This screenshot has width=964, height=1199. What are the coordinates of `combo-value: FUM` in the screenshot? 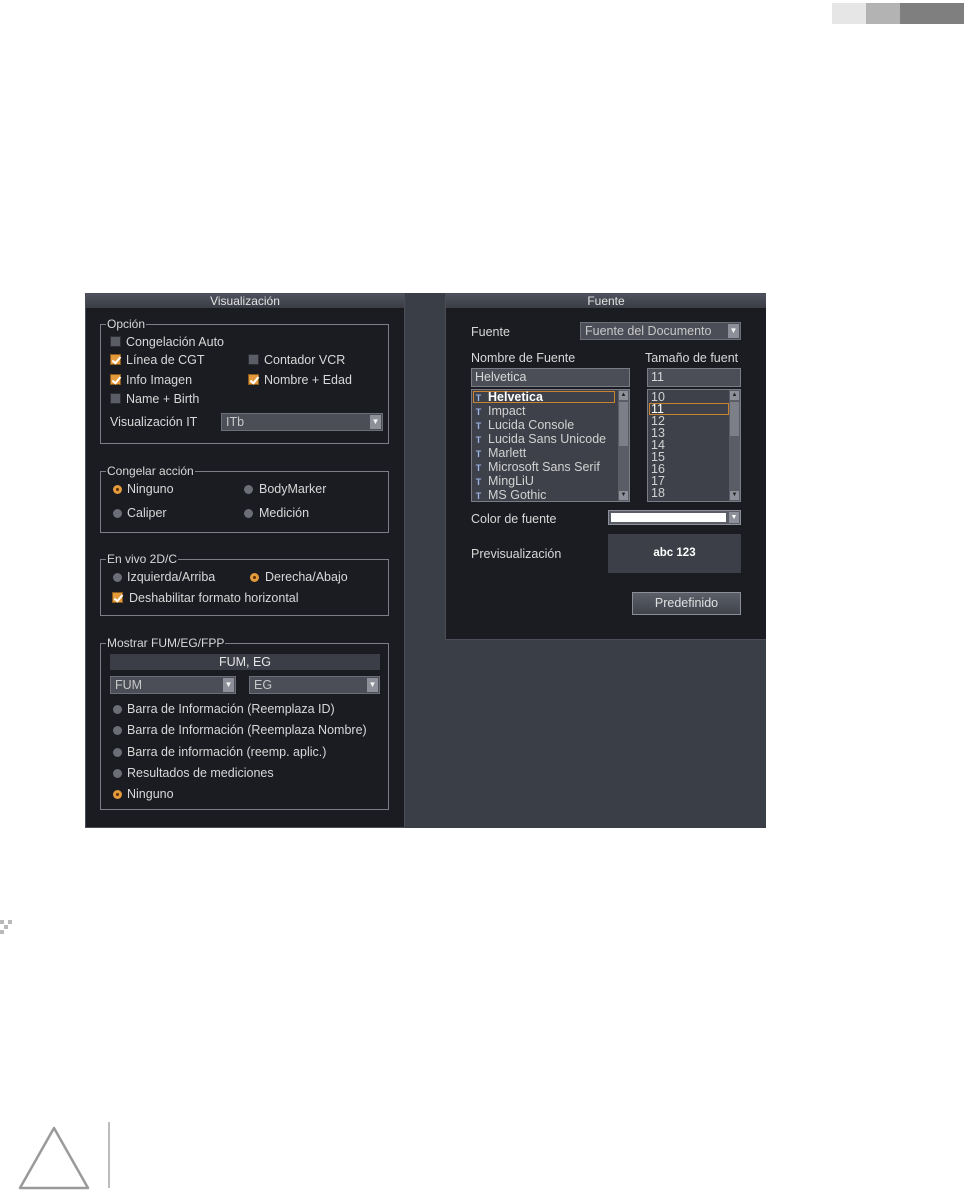 It's located at (129, 685).